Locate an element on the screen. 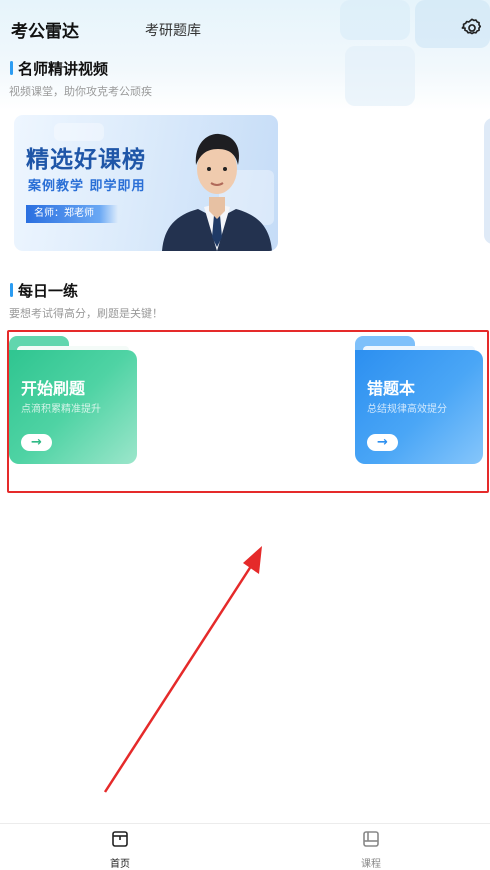 The image size is (490, 870). nav-label-course: 课程 is located at coordinates (371, 864).